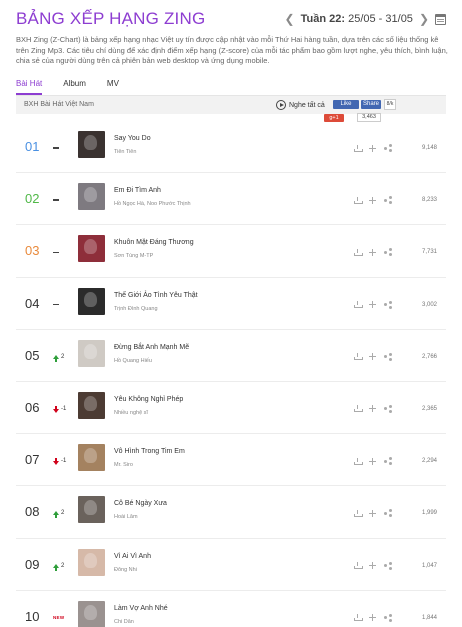 The height and width of the screenshot is (627, 462). Describe the element at coordinates (148, 400) in the screenshot. I see `song-title: Yêu Không Nghỉ Phép` at that location.